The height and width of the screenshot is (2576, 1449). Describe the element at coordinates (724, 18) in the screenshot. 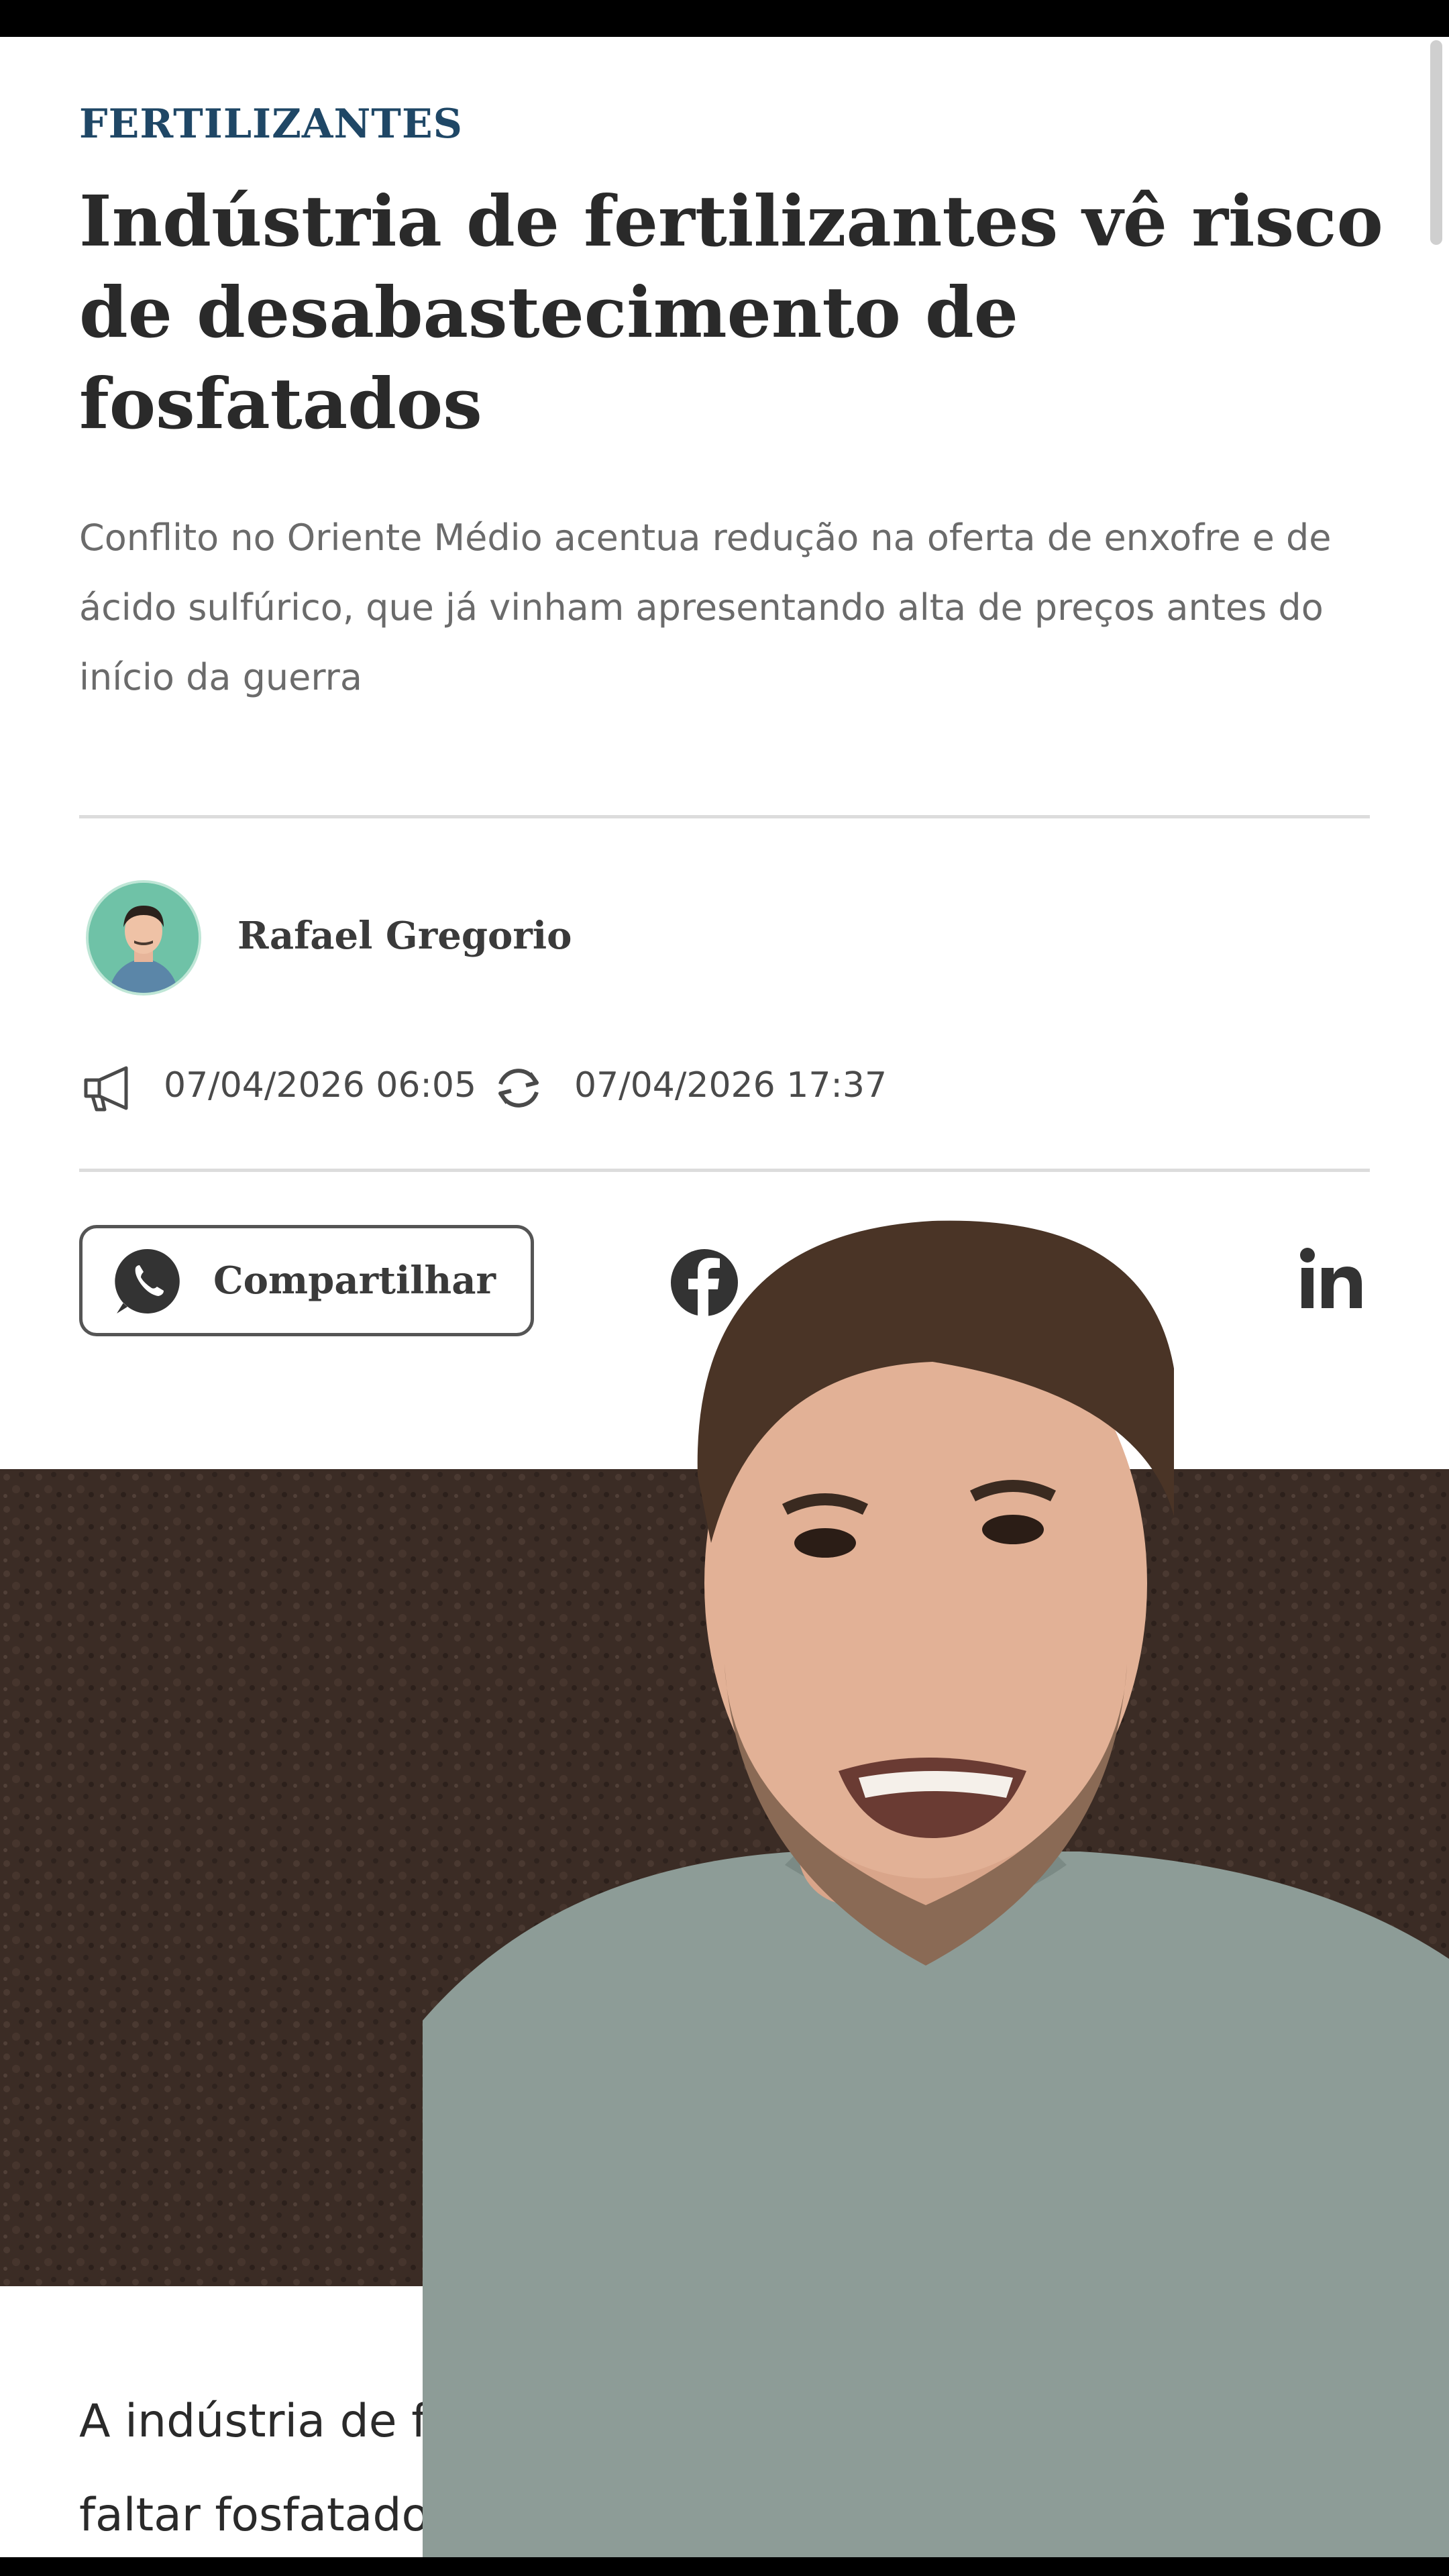

I see `status-bar` at that location.